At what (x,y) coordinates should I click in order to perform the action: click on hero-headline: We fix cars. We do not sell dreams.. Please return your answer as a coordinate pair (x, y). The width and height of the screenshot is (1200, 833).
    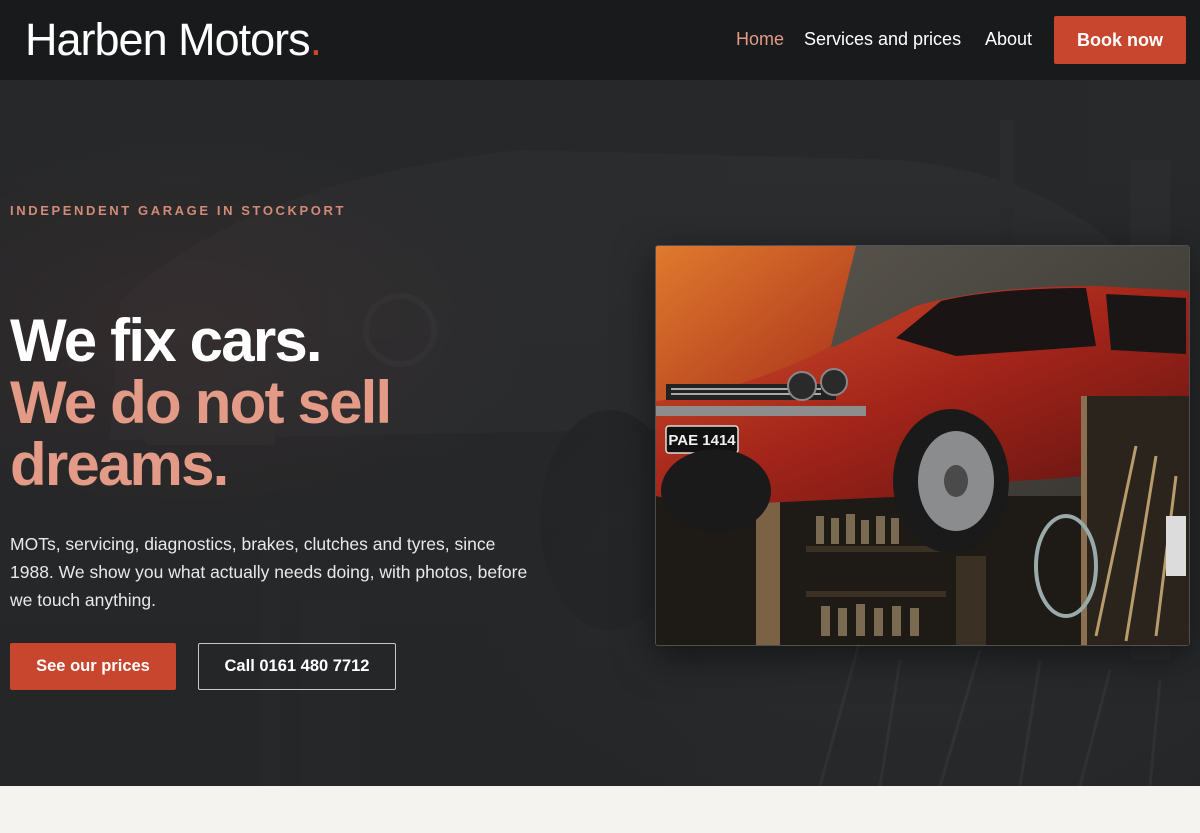
    Looking at the image, I should click on (290, 403).